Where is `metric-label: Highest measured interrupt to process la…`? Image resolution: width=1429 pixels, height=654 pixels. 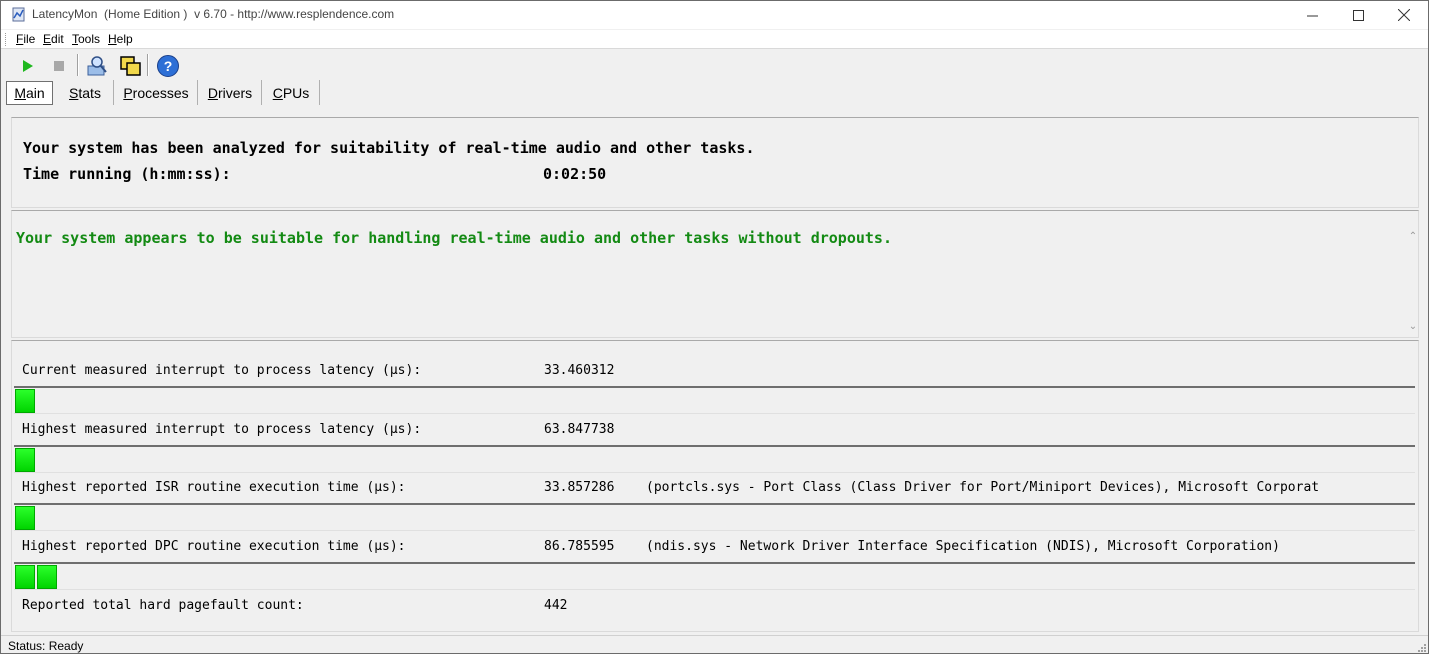
metric-label: Highest measured interrupt to process la… is located at coordinates (222, 429).